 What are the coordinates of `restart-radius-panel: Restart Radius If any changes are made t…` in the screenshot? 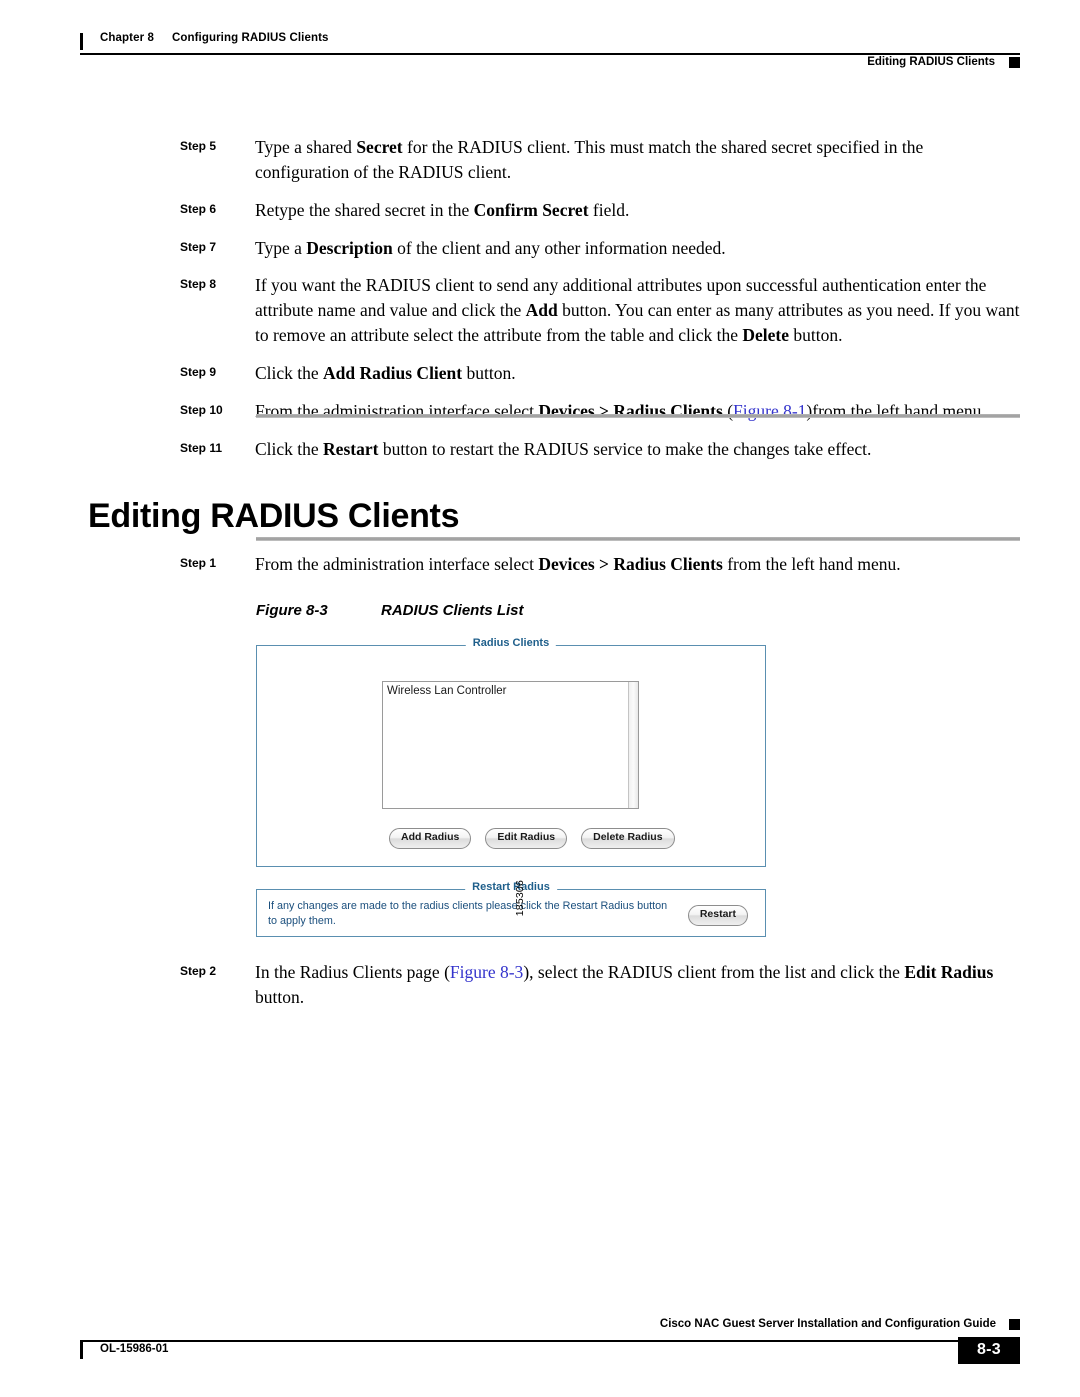 It's located at (511, 909).